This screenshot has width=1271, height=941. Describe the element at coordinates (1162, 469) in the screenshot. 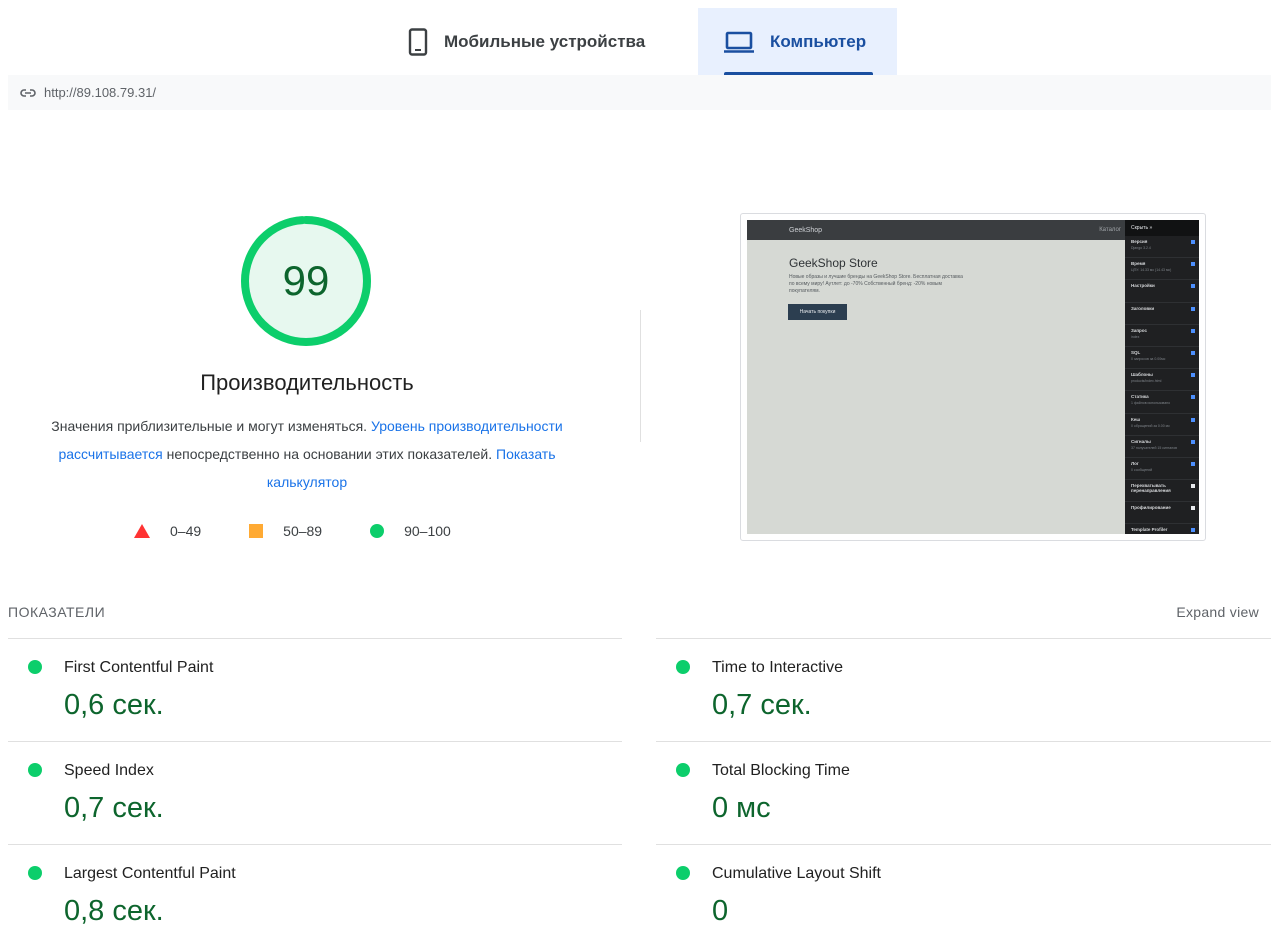

I see `preview-panel-item: Лог 0 сообщений` at that location.